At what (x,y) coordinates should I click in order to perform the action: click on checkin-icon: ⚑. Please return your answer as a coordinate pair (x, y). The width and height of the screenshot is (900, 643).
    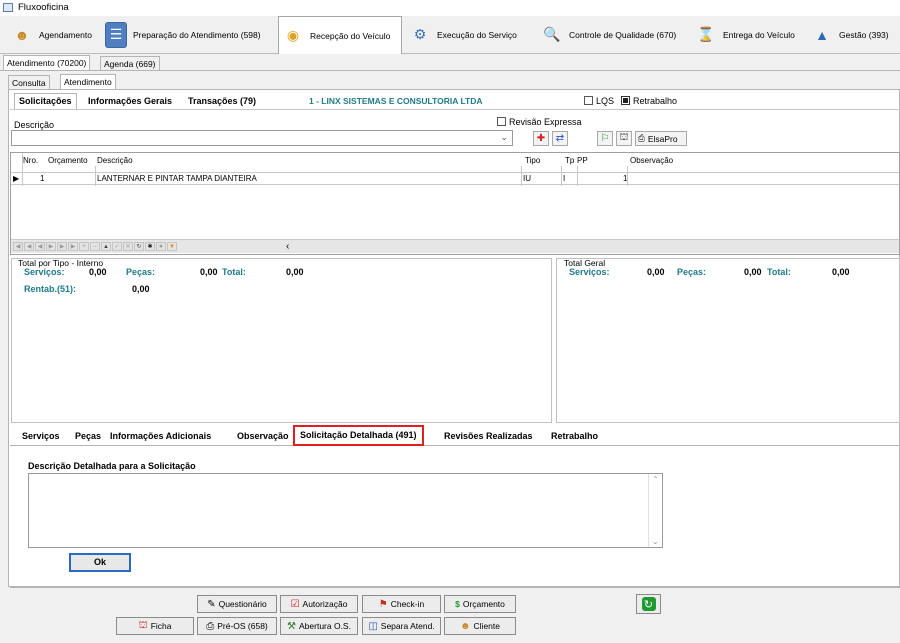
    Looking at the image, I should click on (383, 604).